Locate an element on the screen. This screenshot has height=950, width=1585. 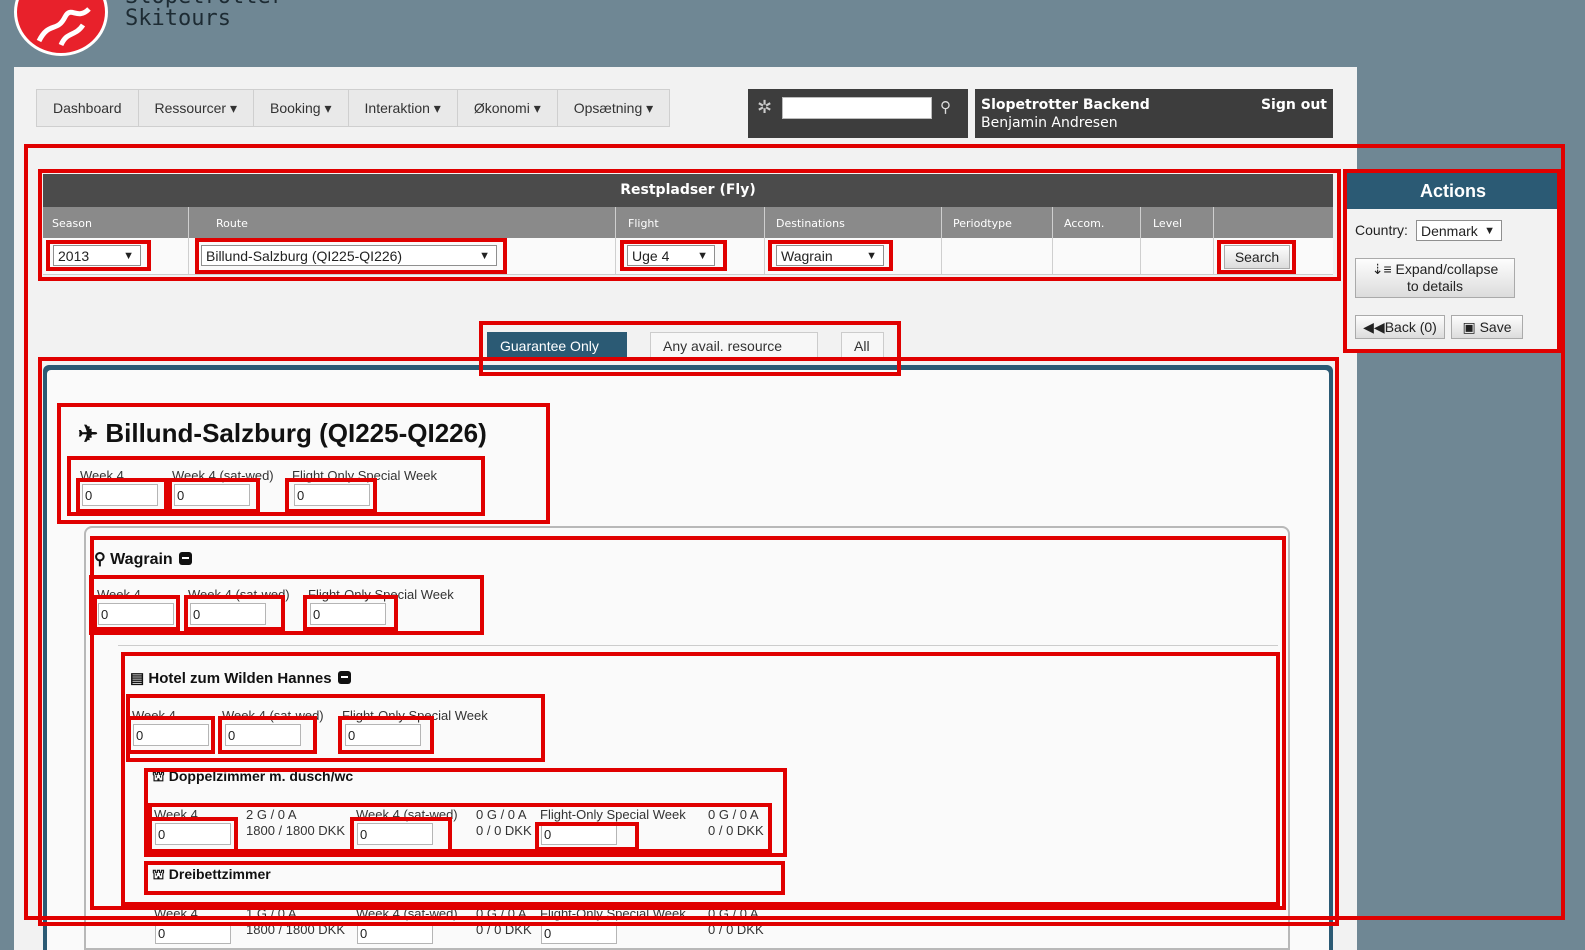
col-destinations: Destinations is located at coordinates (810, 223).